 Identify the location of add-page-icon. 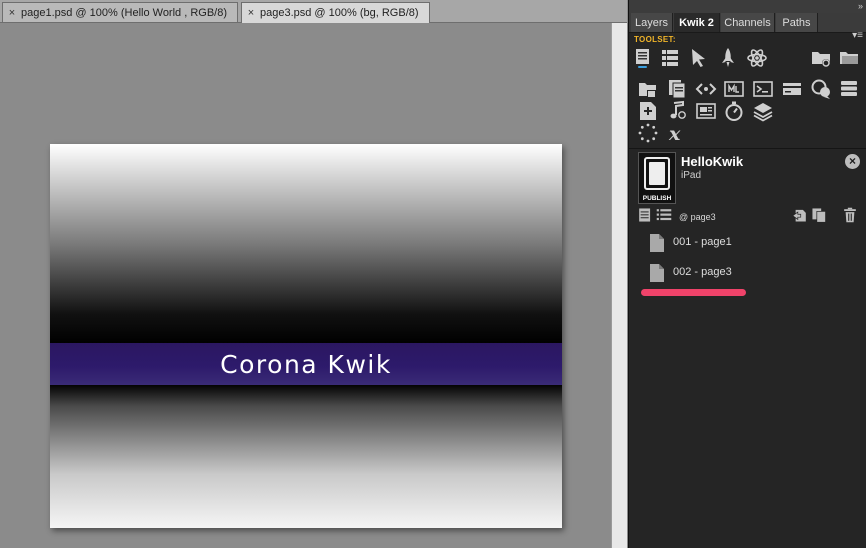
(648, 111).